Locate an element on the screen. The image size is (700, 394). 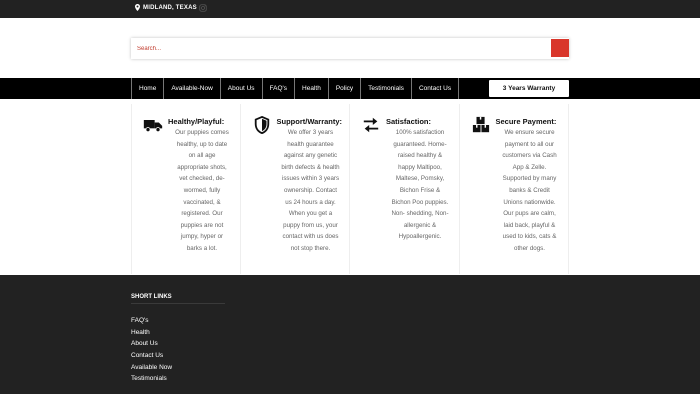
feature-text-line: health guarantee is located at coordinates (310, 144).